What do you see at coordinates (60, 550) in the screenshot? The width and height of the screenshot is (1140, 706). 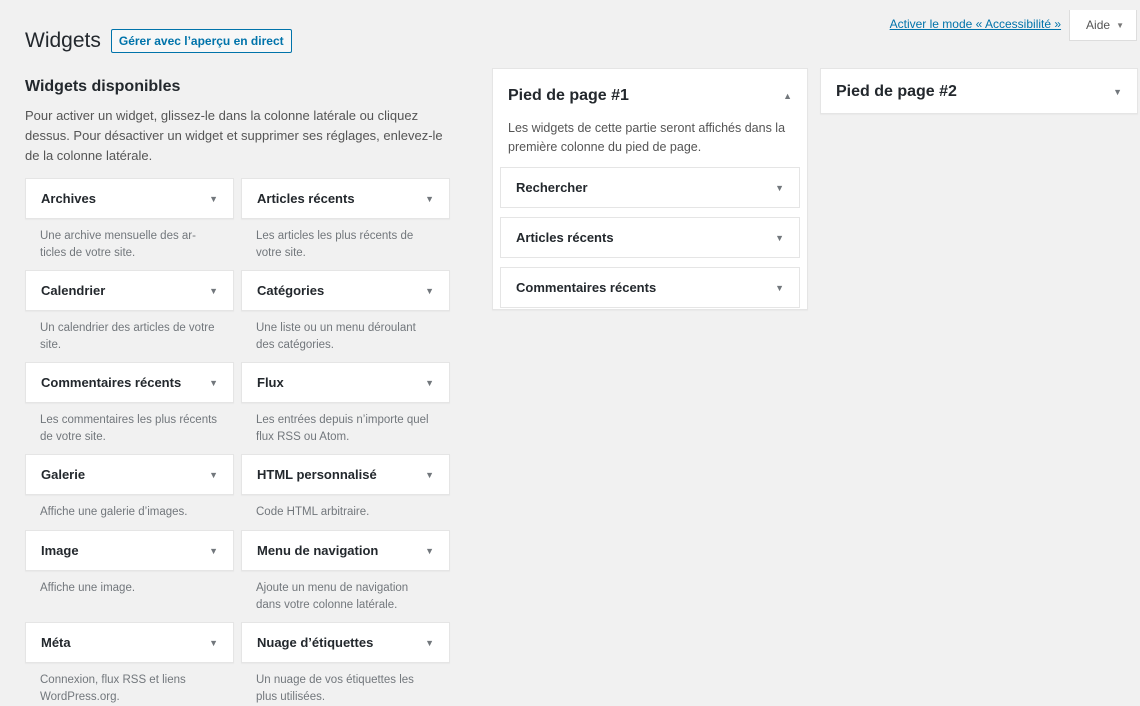 I see `widget-title: Image` at bounding box center [60, 550].